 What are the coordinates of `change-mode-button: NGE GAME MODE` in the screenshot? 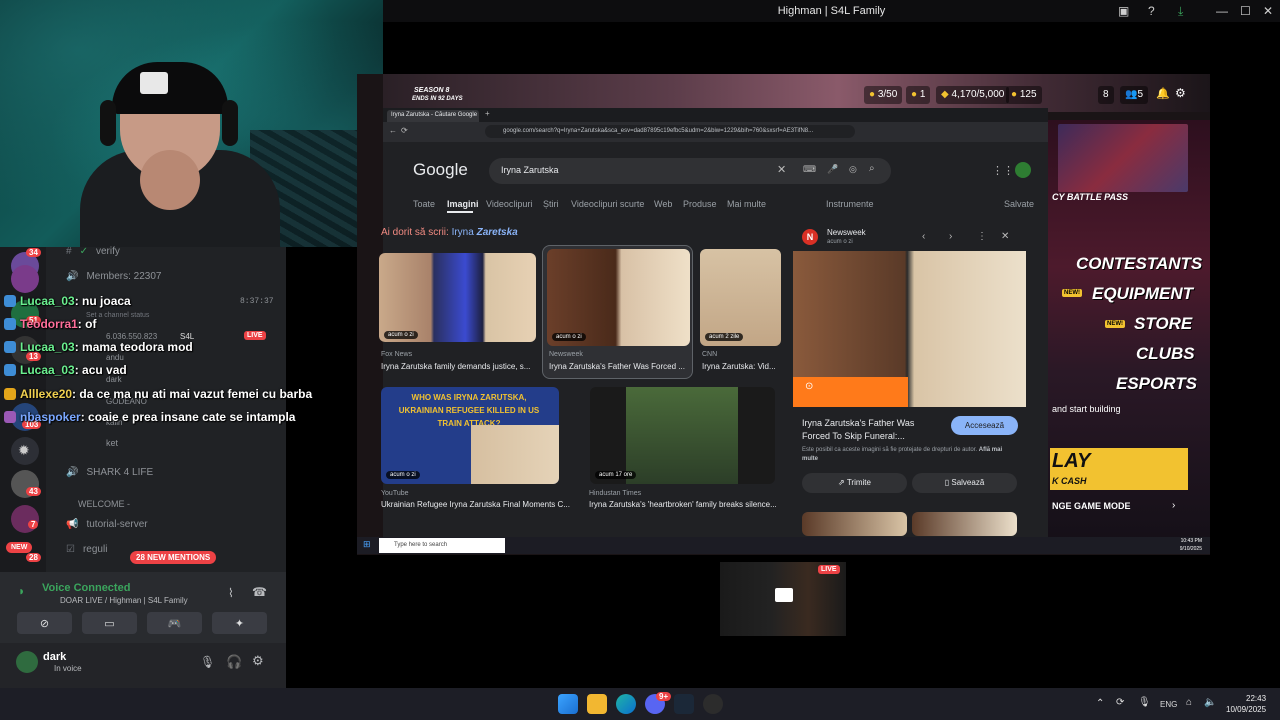 It's located at (1091, 506).